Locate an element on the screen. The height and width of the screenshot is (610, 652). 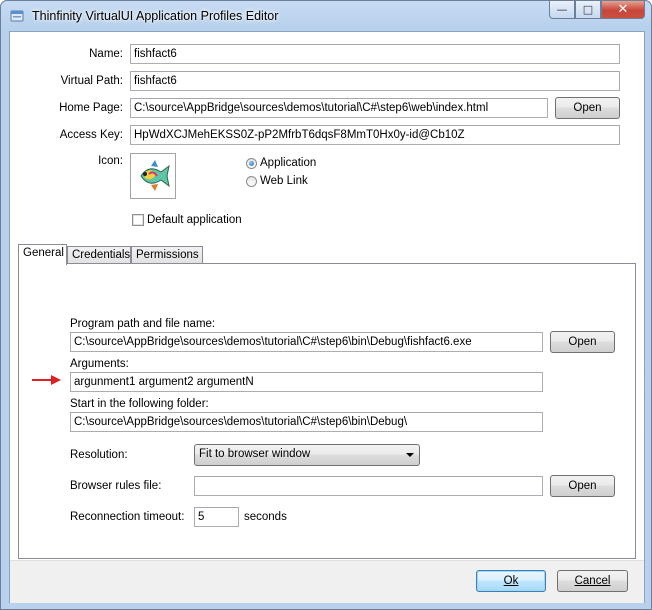
app-window-icon is located at coordinates (17, 16).